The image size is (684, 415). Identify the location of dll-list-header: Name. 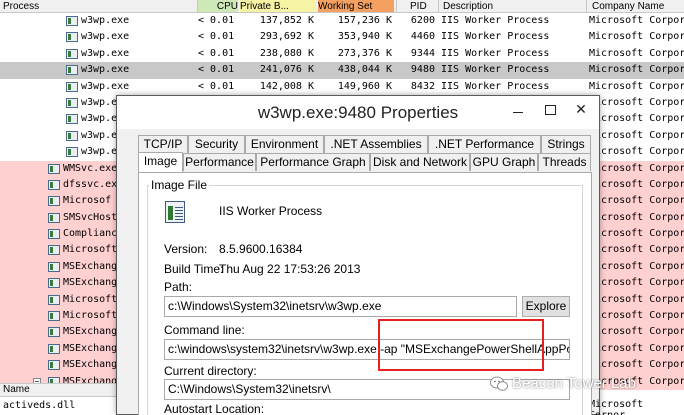
(60, 390).